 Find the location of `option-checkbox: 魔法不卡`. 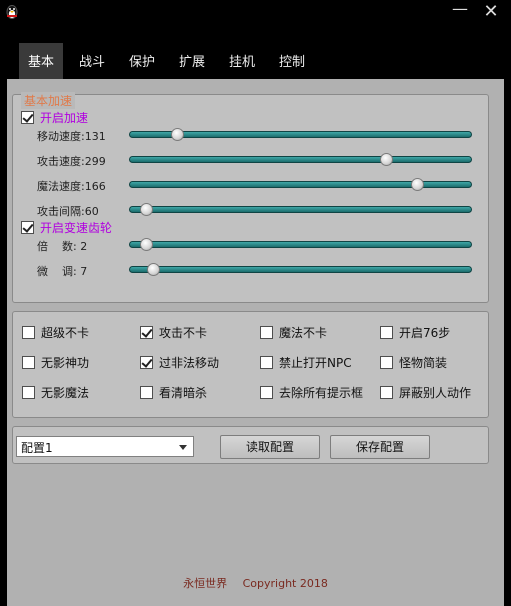

option-checkbox: 魔法不卡 is located at coordinates (293, 332).